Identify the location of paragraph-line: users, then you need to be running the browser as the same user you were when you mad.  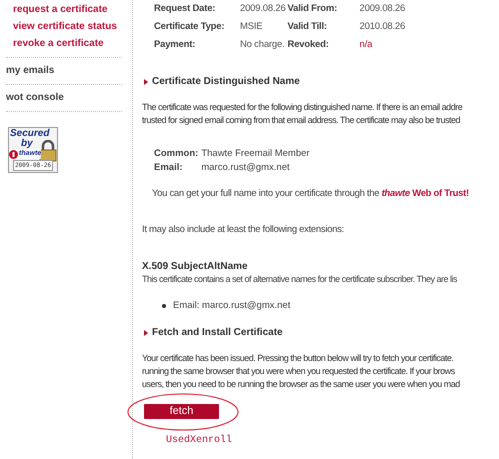
(301, 384).